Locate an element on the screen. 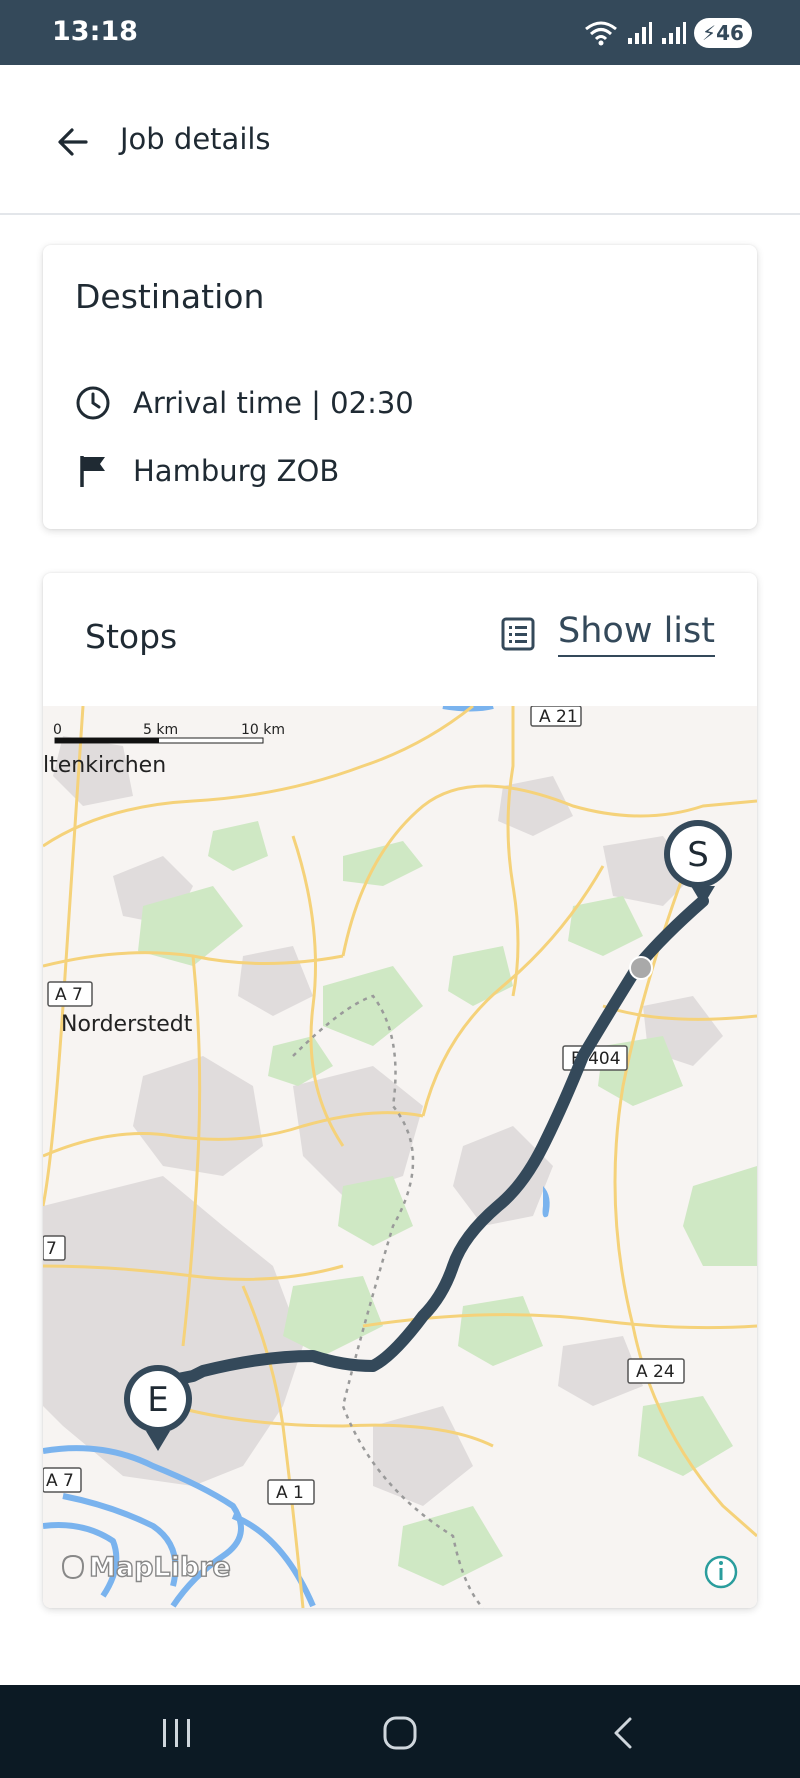  system-nav-bar is located at coordinates (400, 1731).